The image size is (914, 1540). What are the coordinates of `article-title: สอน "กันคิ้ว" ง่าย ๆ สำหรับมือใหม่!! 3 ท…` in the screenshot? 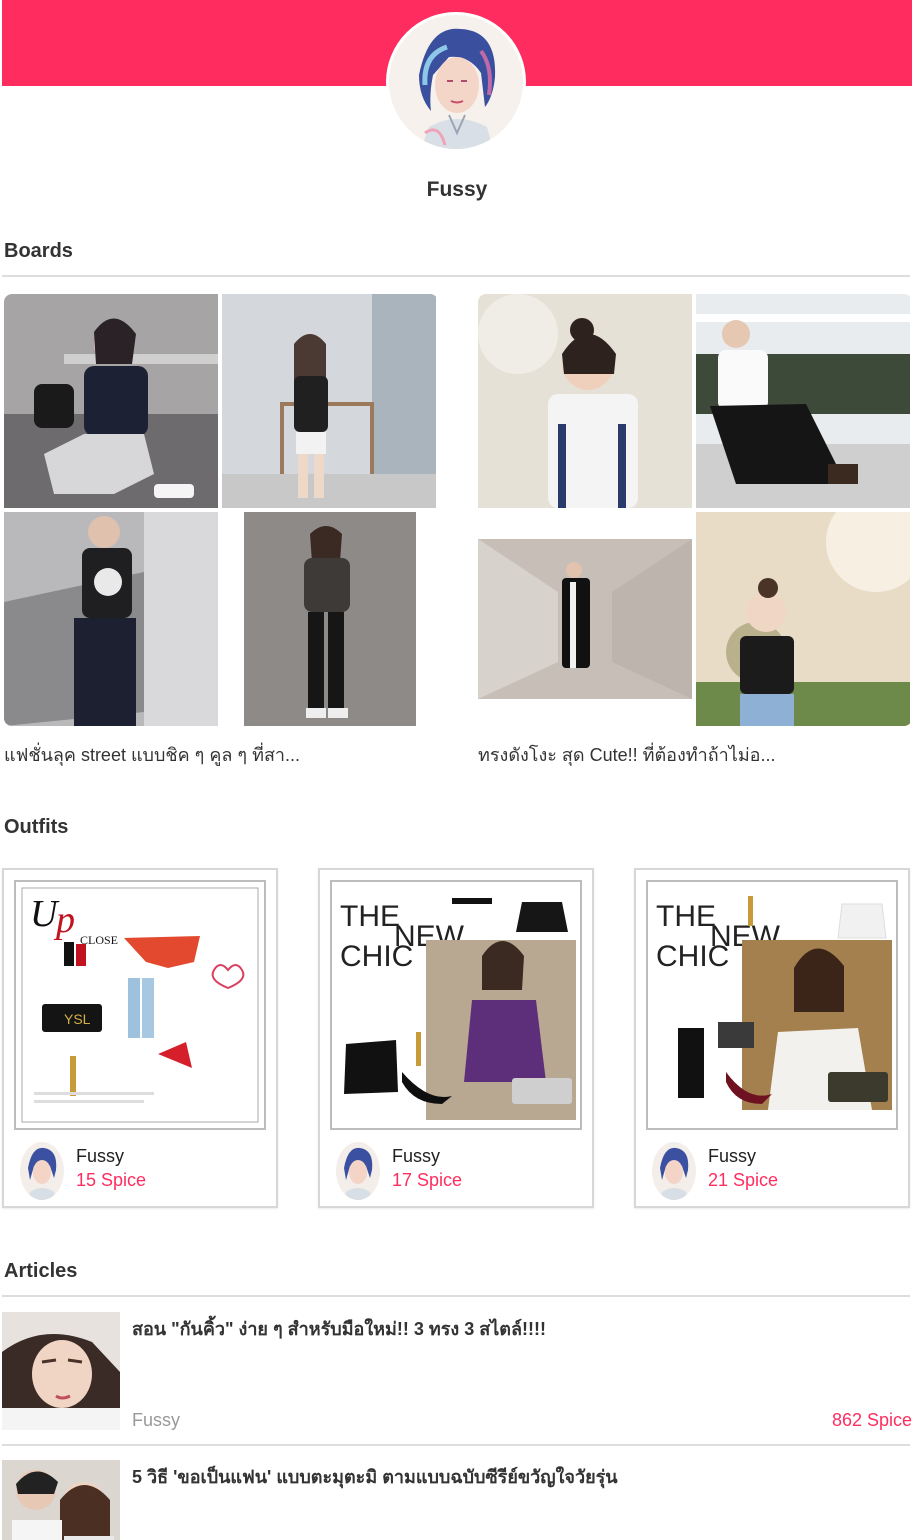 It's located at (339, 1328).